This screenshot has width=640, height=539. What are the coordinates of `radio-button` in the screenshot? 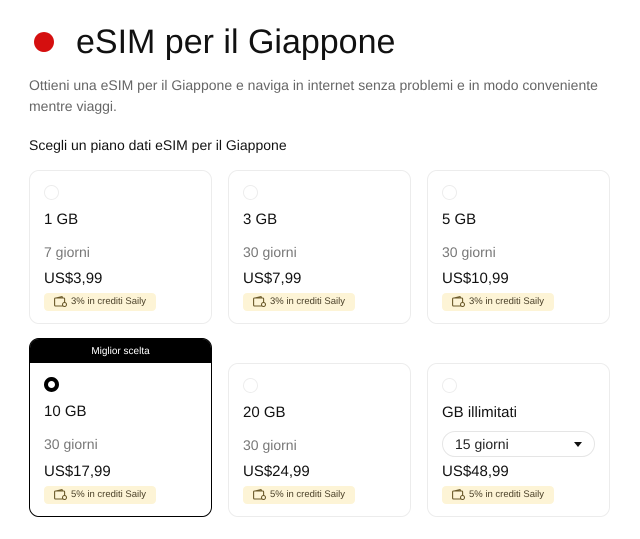 It's located at (51, 384).